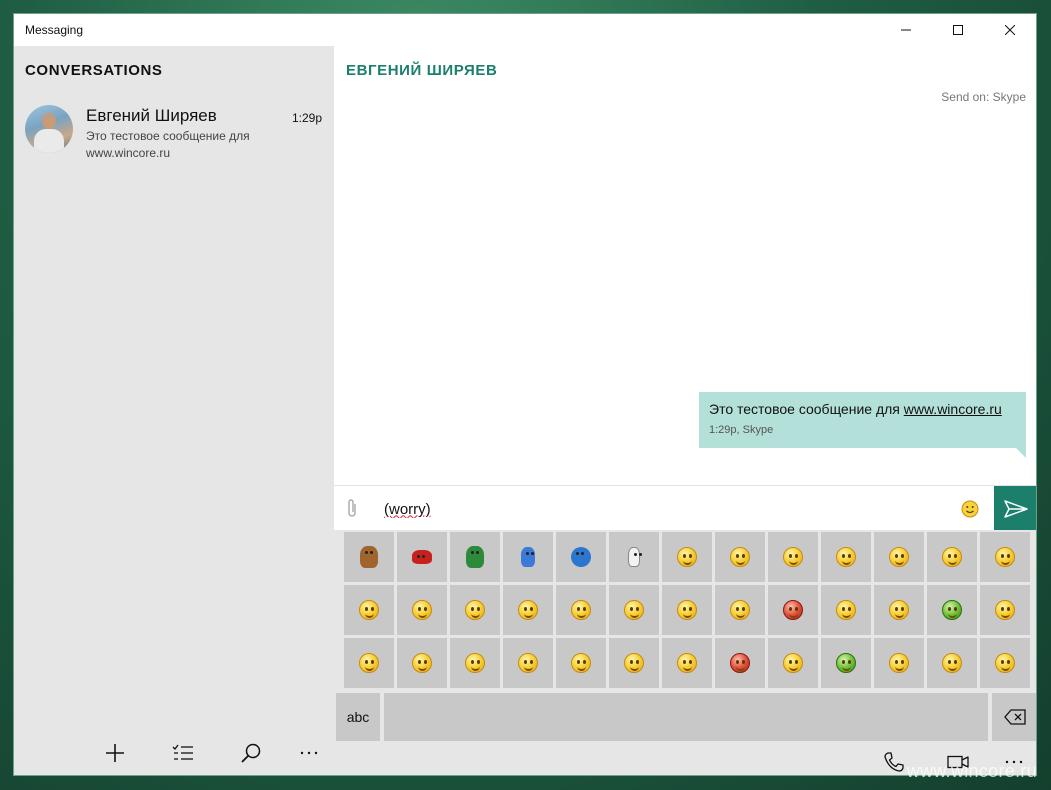 Image resolution: width=1051 pixels, height=790 pixels. I want to click on mute-emoji-icon, so click(687, 663).